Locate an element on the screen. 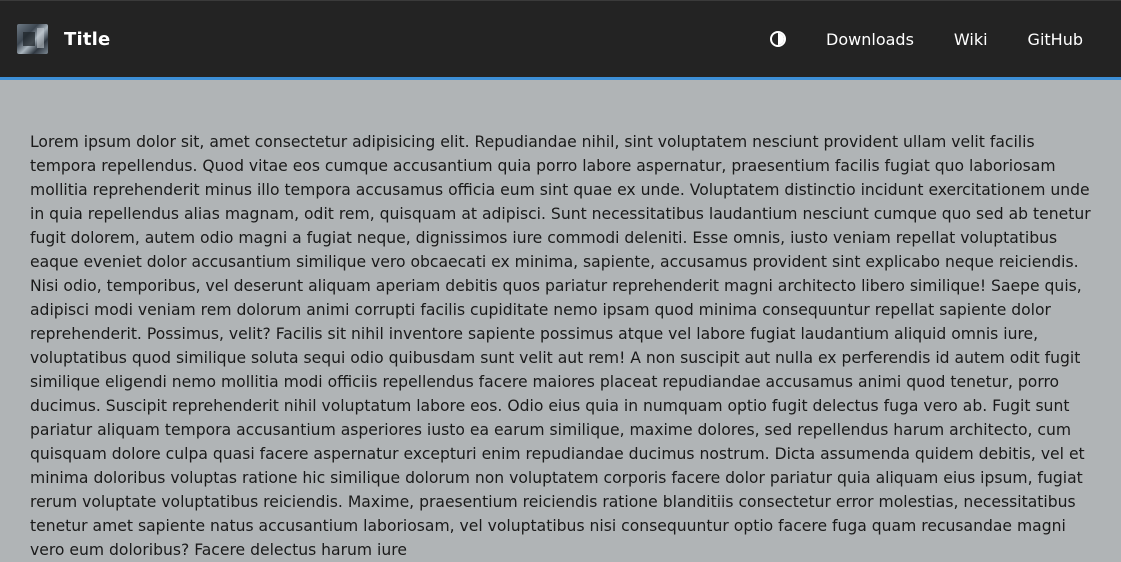 This screenshot has height=562, width=1121. nav-link-wiki: Wiki is located at coordinates (971, 39).